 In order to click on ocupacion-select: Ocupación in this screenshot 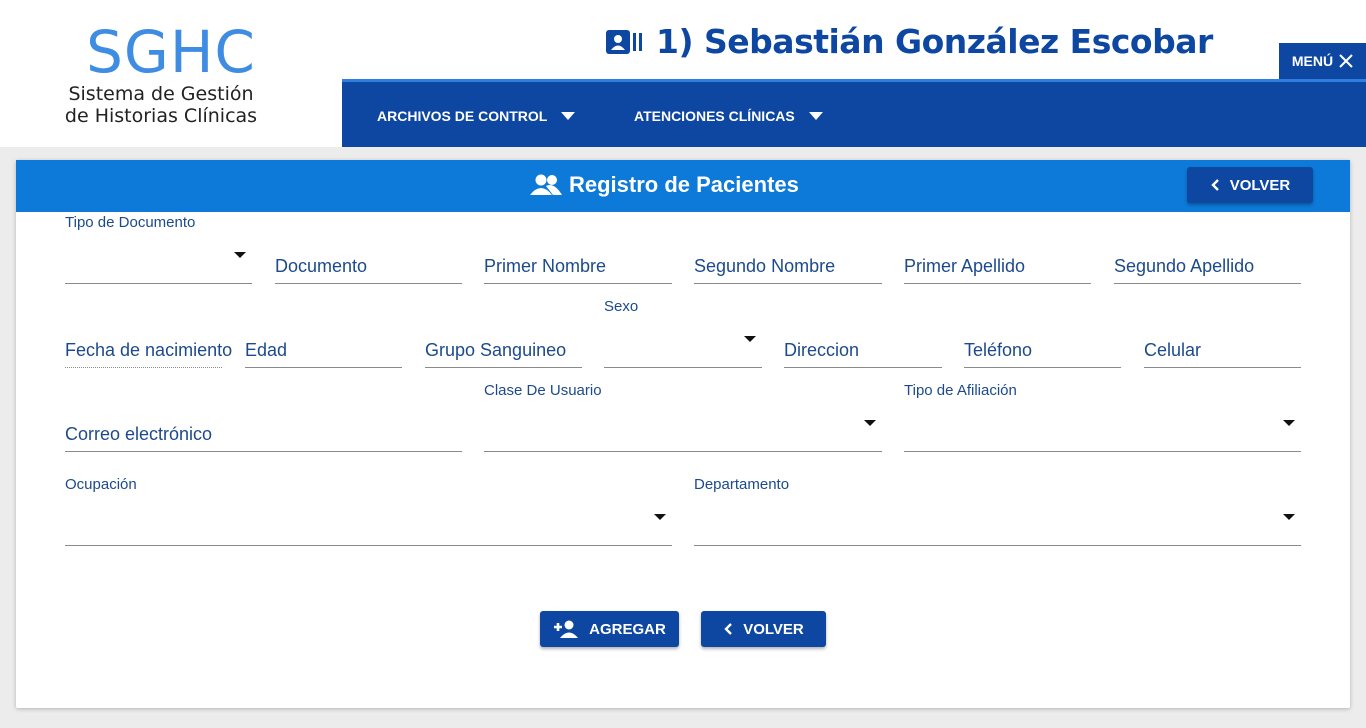, I will do `click(368, 511)`.